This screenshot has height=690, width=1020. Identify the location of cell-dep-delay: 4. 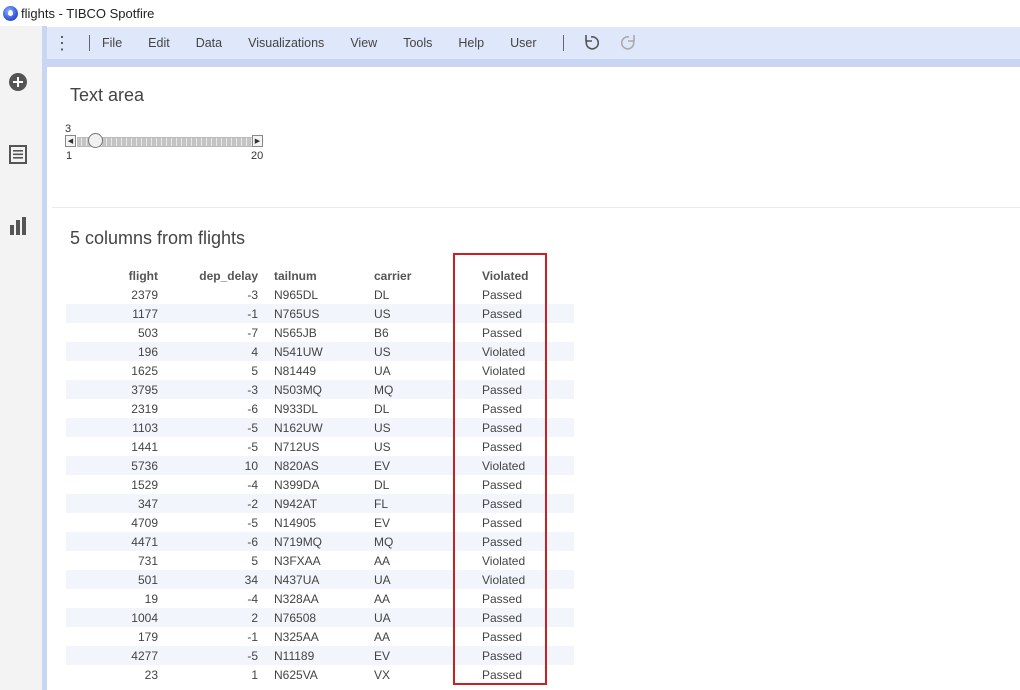
(208, 351).